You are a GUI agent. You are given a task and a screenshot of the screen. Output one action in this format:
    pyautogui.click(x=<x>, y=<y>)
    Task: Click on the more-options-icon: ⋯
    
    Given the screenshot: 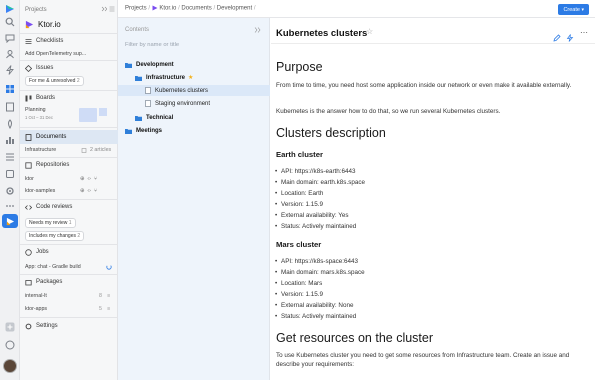 What is the action you would take?
    pyautogui.click(x=584, y=32)
    